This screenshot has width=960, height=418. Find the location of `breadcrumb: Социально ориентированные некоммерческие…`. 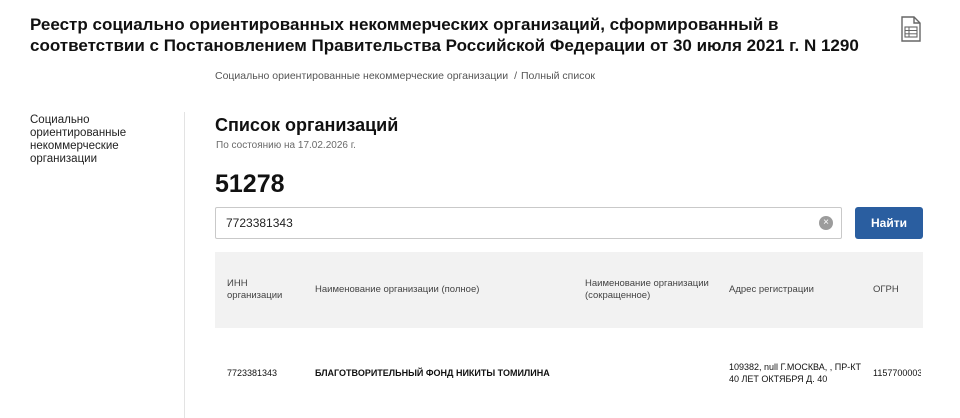

breadcrumb: Социально ориентированные некоммерческие… is located at coordinates (405, 76).